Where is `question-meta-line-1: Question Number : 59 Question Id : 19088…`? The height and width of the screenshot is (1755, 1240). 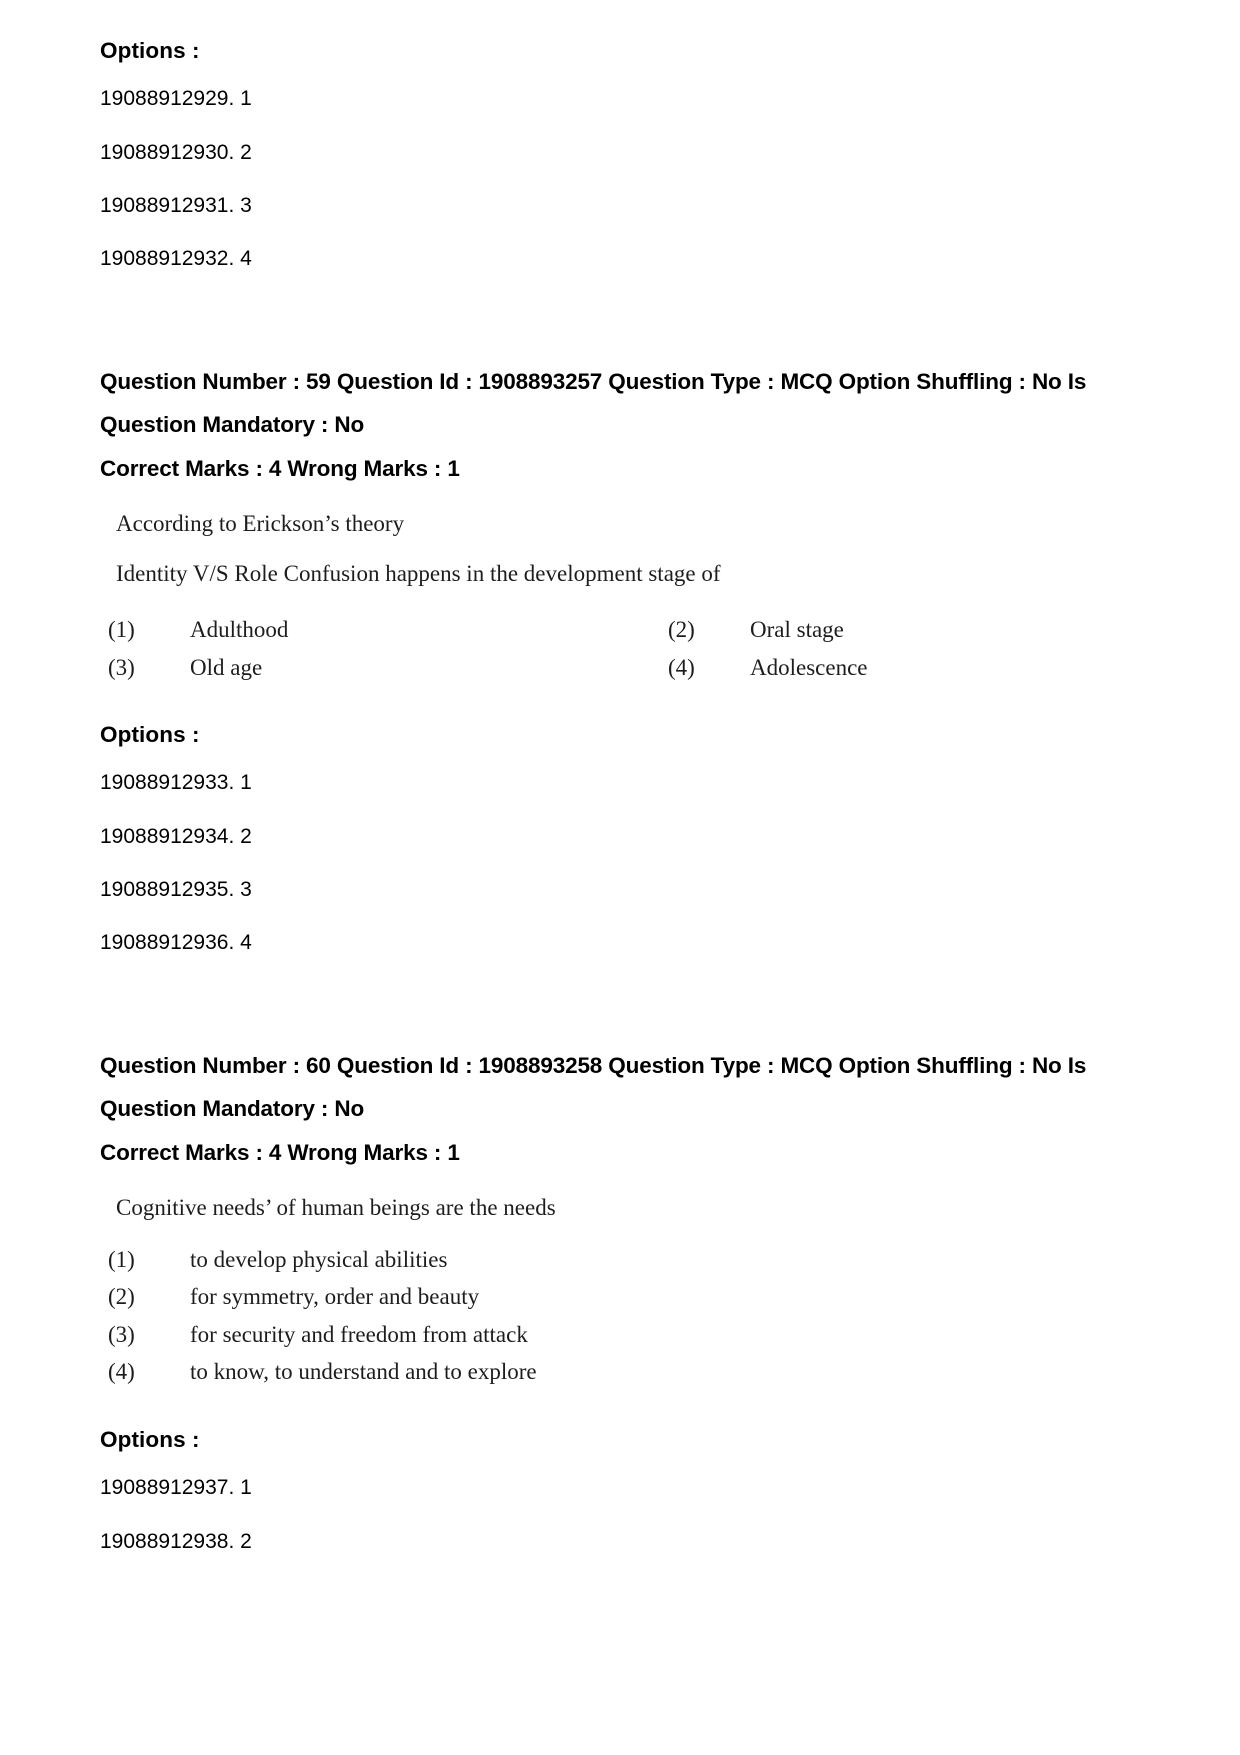 question-meta-line-1: Question Number : 59 Question Id : 19088… is located at coordinates (593, 381).